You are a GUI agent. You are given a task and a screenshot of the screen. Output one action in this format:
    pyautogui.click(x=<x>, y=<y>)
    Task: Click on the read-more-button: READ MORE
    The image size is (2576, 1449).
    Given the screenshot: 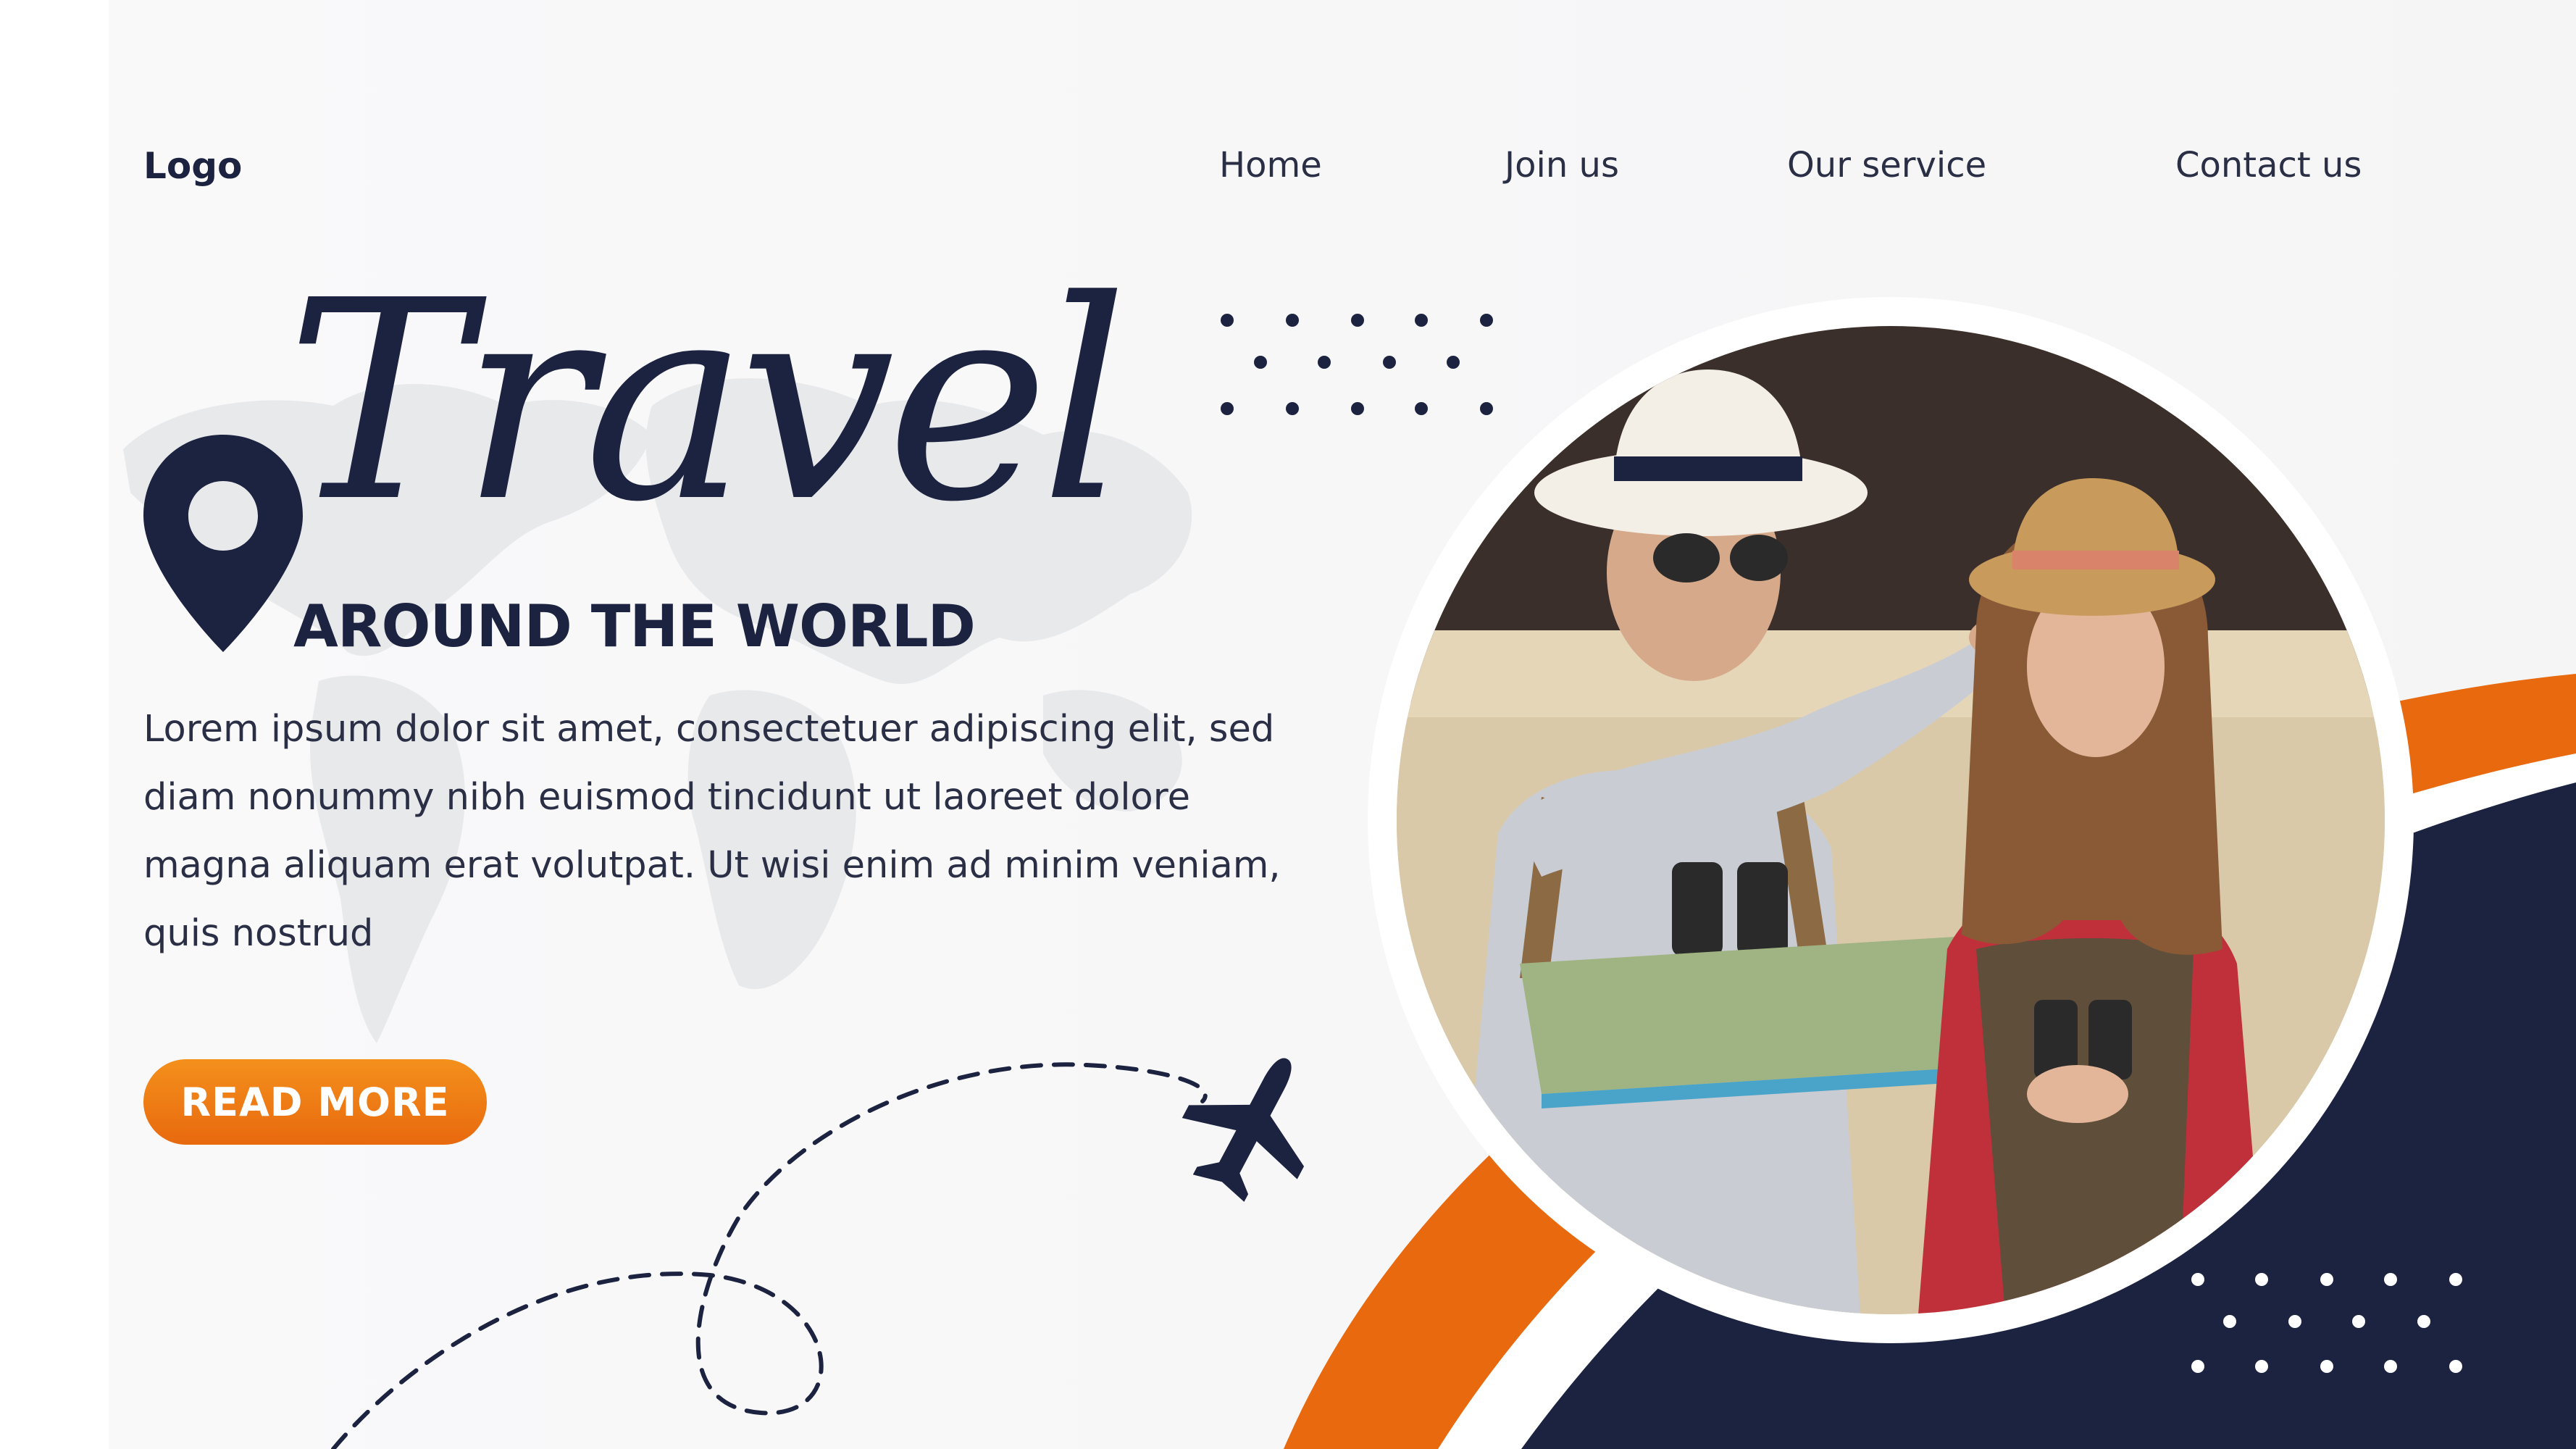 What is the action you would take?
    pyautogui.click(x=315, y=1102)
    